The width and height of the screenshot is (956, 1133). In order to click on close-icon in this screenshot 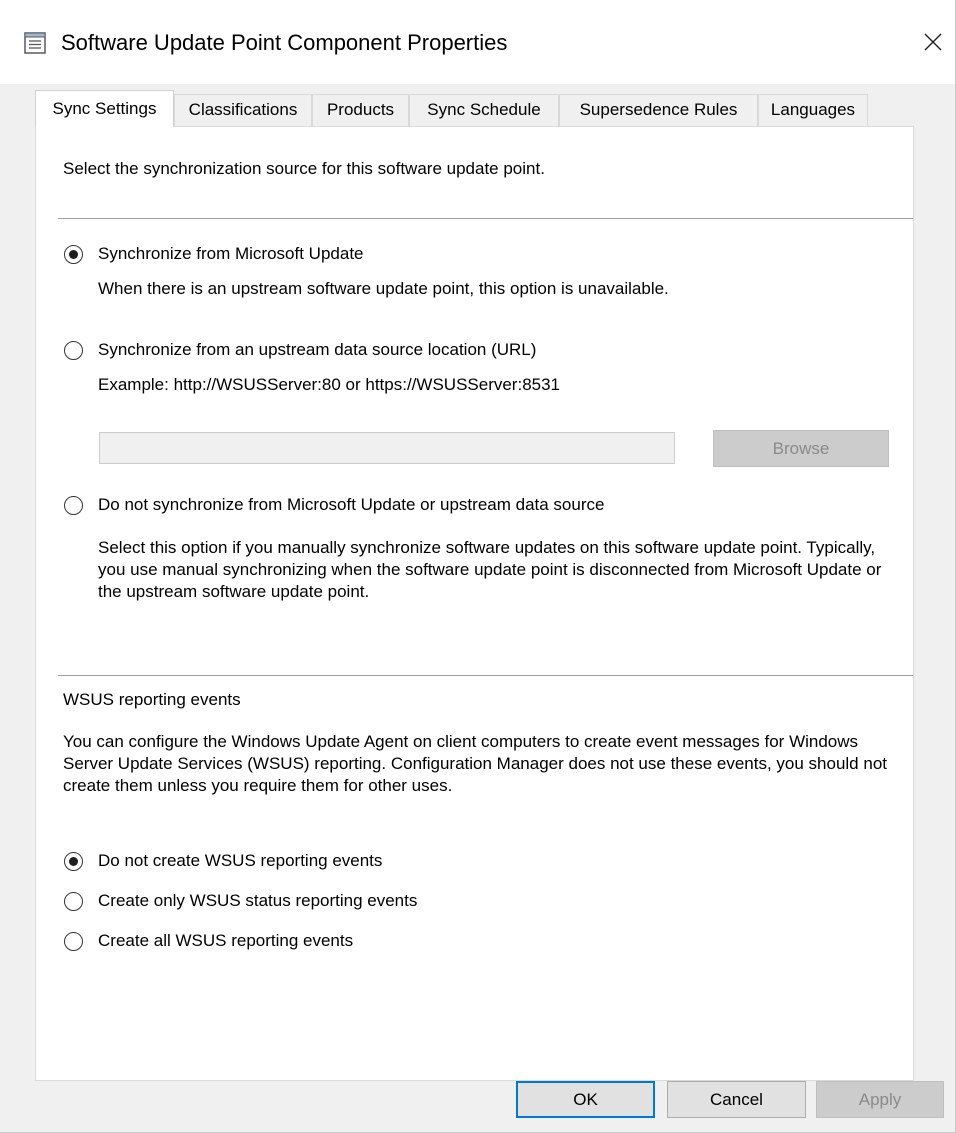, I will do `click(933, 42)`.